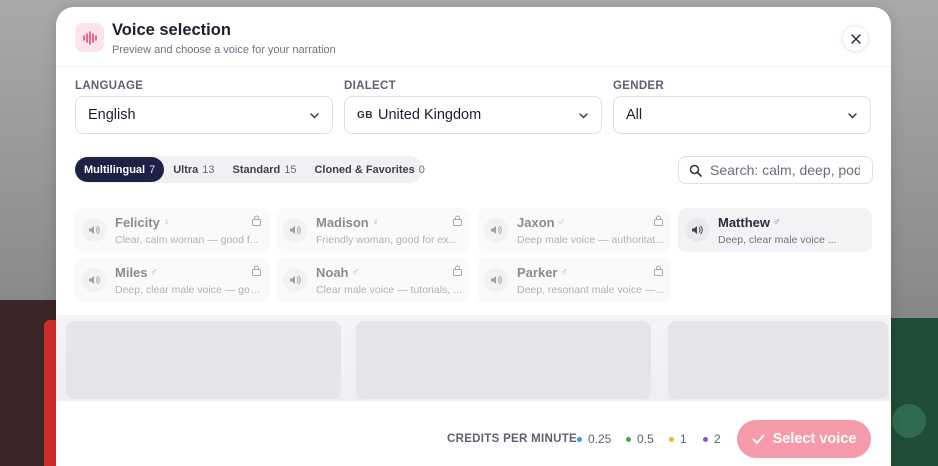 The height and width of the screenshot is (466, 938). Describe the element at coordinates (112, 115) in the screenshot. I see `language-value: English` at that location.